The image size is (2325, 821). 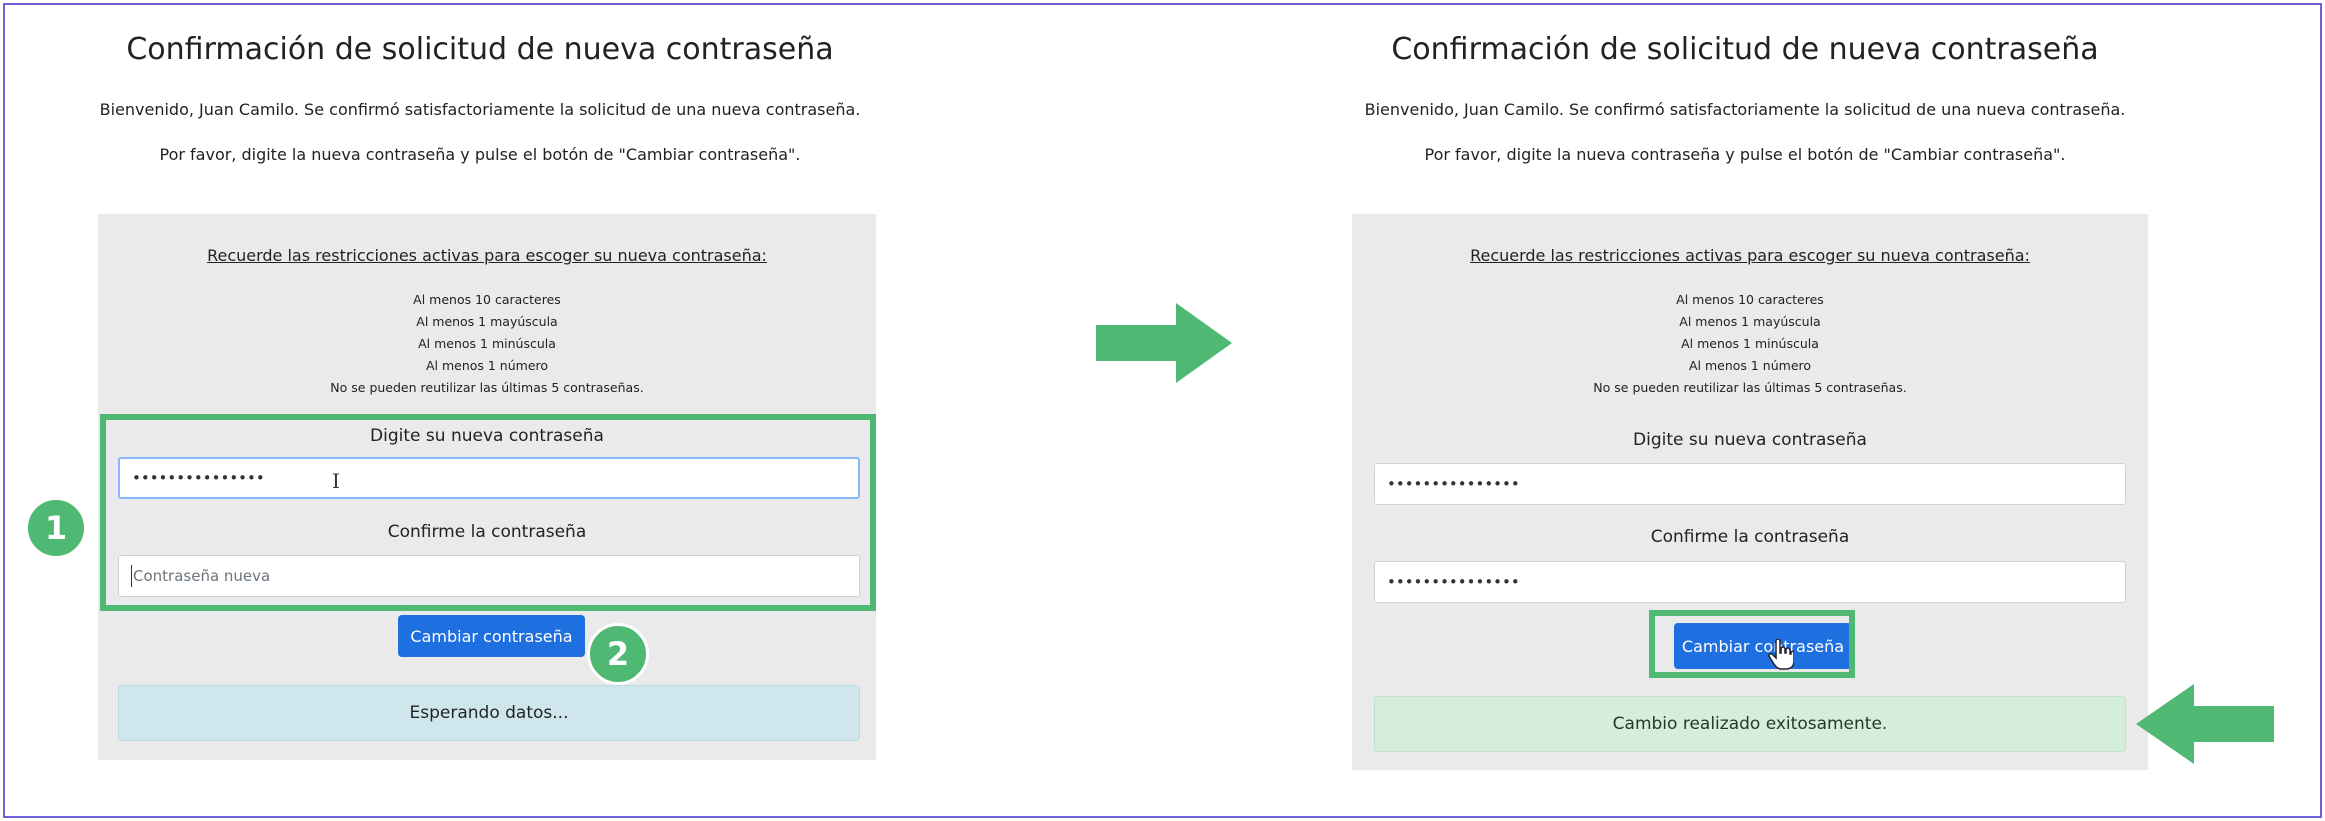 What do you see at coordinates (1750, 484) in the screenshot?
I see `new-password-input: •••••••••••••••` at bounding box center [1750, 484].